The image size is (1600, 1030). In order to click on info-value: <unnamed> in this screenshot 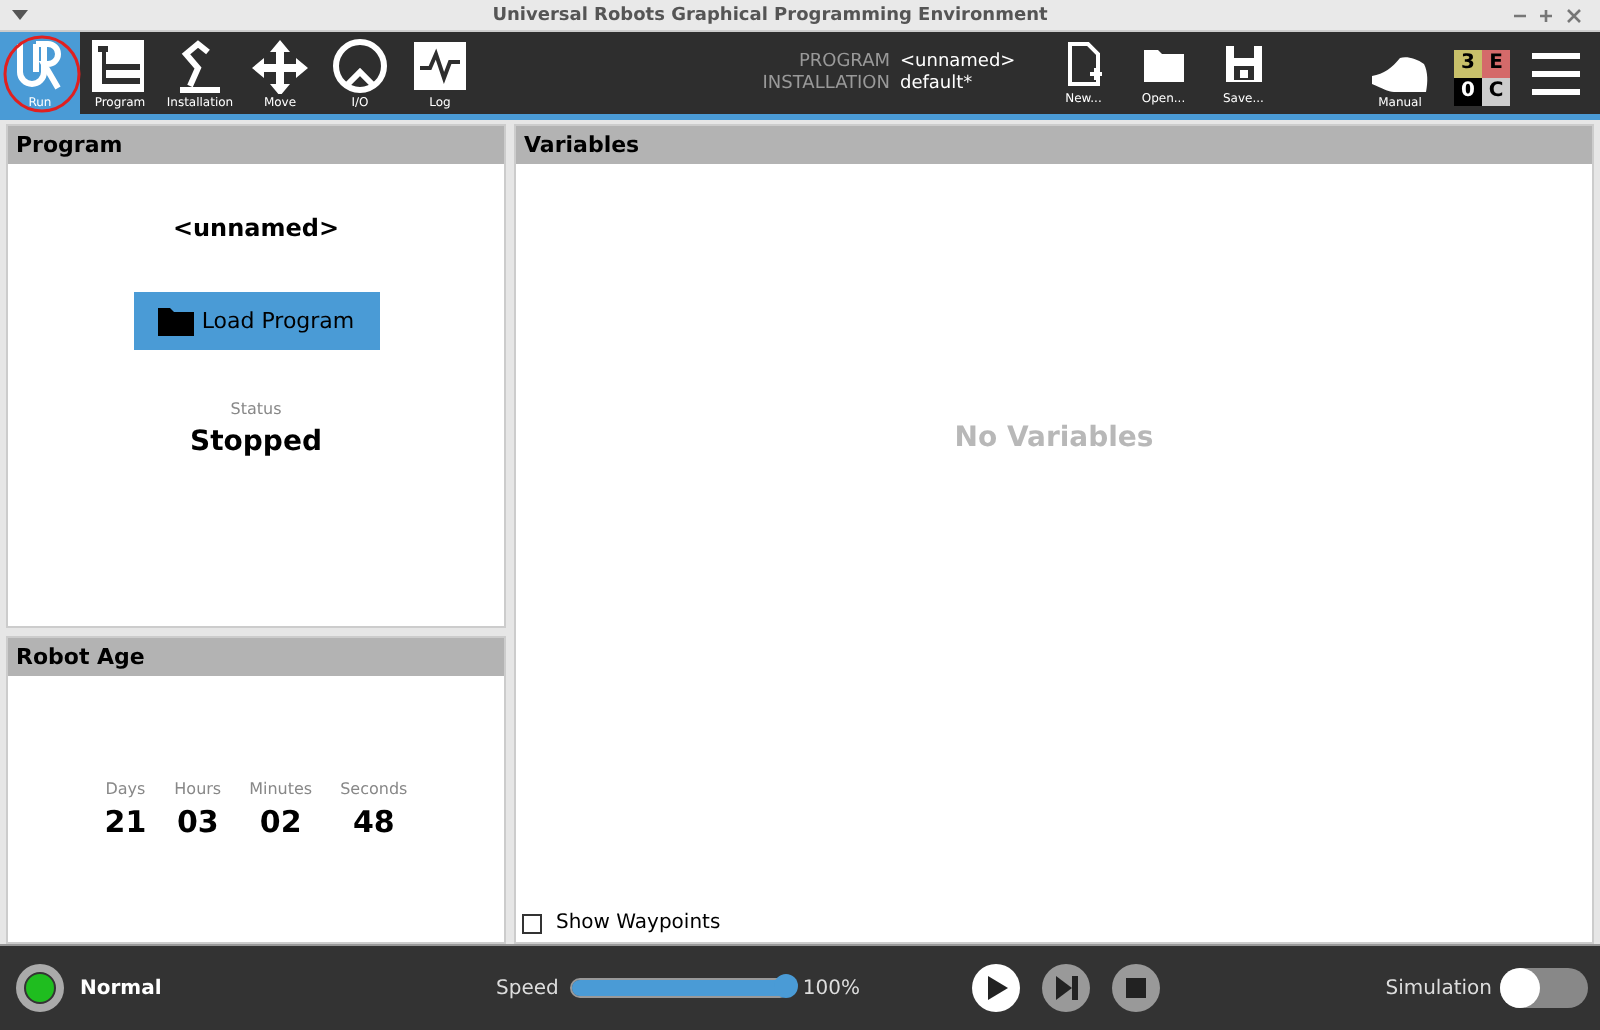, I will do `click(958, 62)`.